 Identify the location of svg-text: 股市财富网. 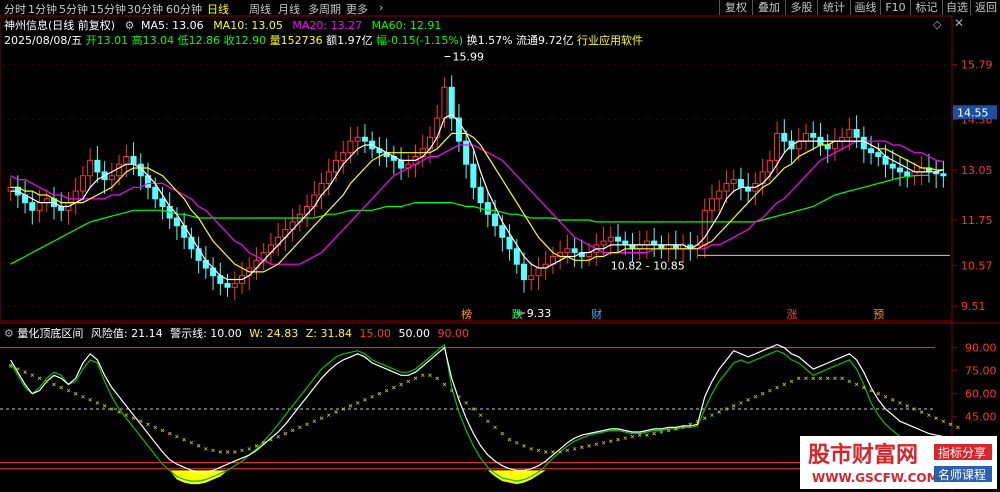
(863, 455).